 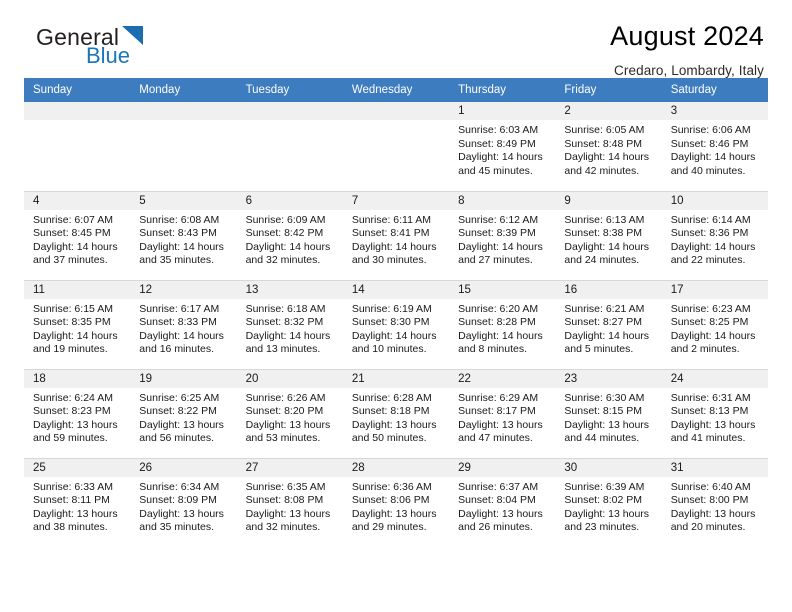 What do you see at coordinates (390, 322) in the screenshot?
I see `sunset-text: Sunset: 8:30 PM` at bounding box center [390, 322].